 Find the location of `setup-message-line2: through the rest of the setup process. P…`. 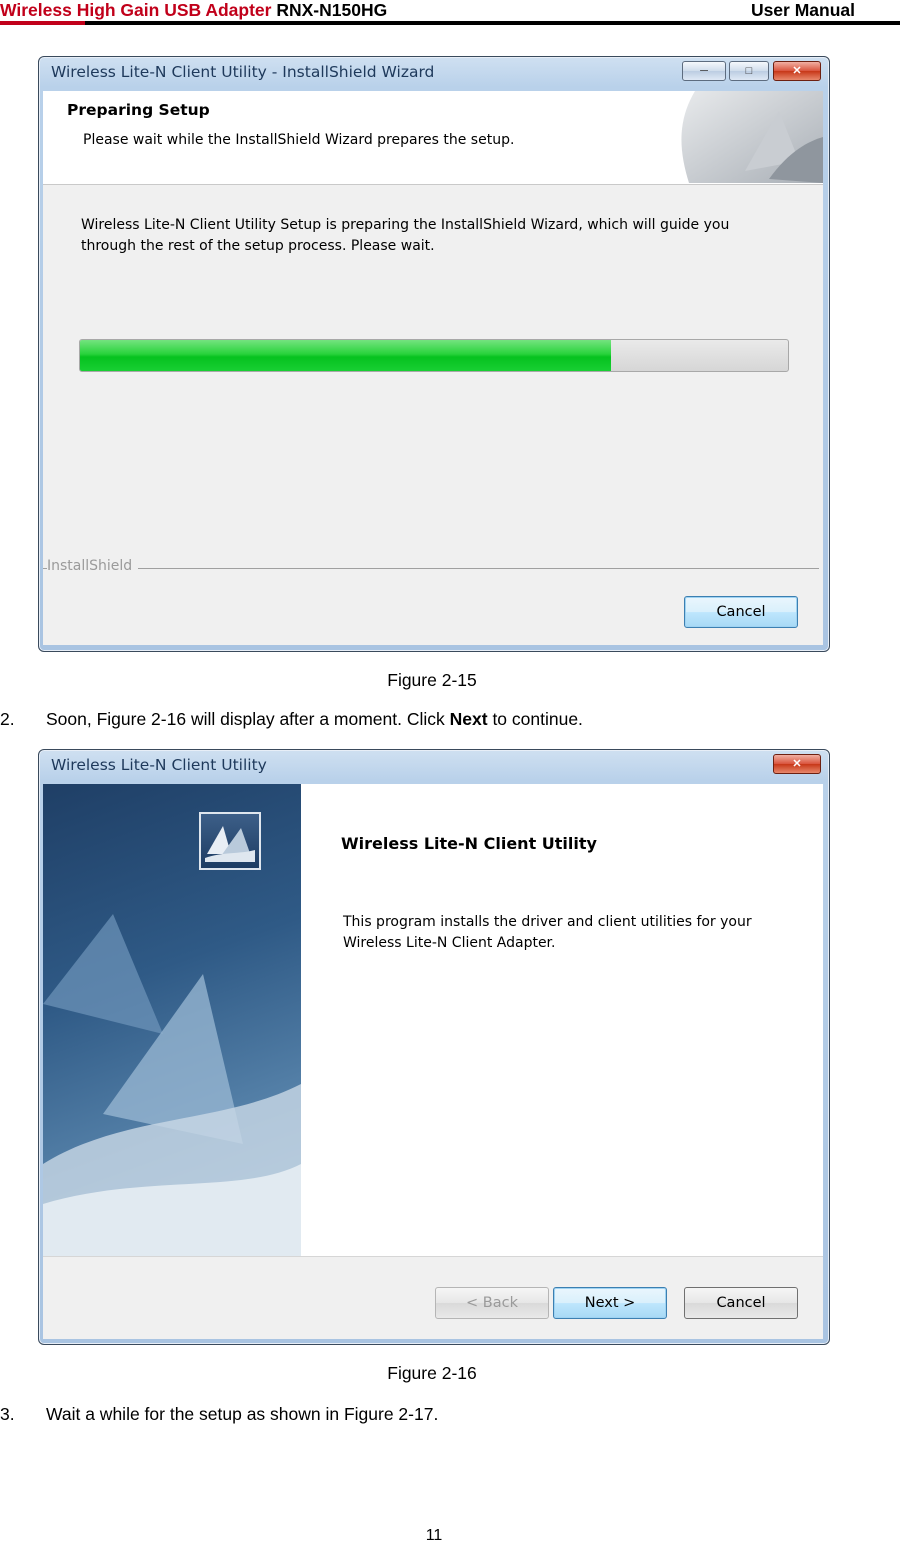

setup-message-line2: through the rest of the setup process. P… is located at coordinates (258, 246).